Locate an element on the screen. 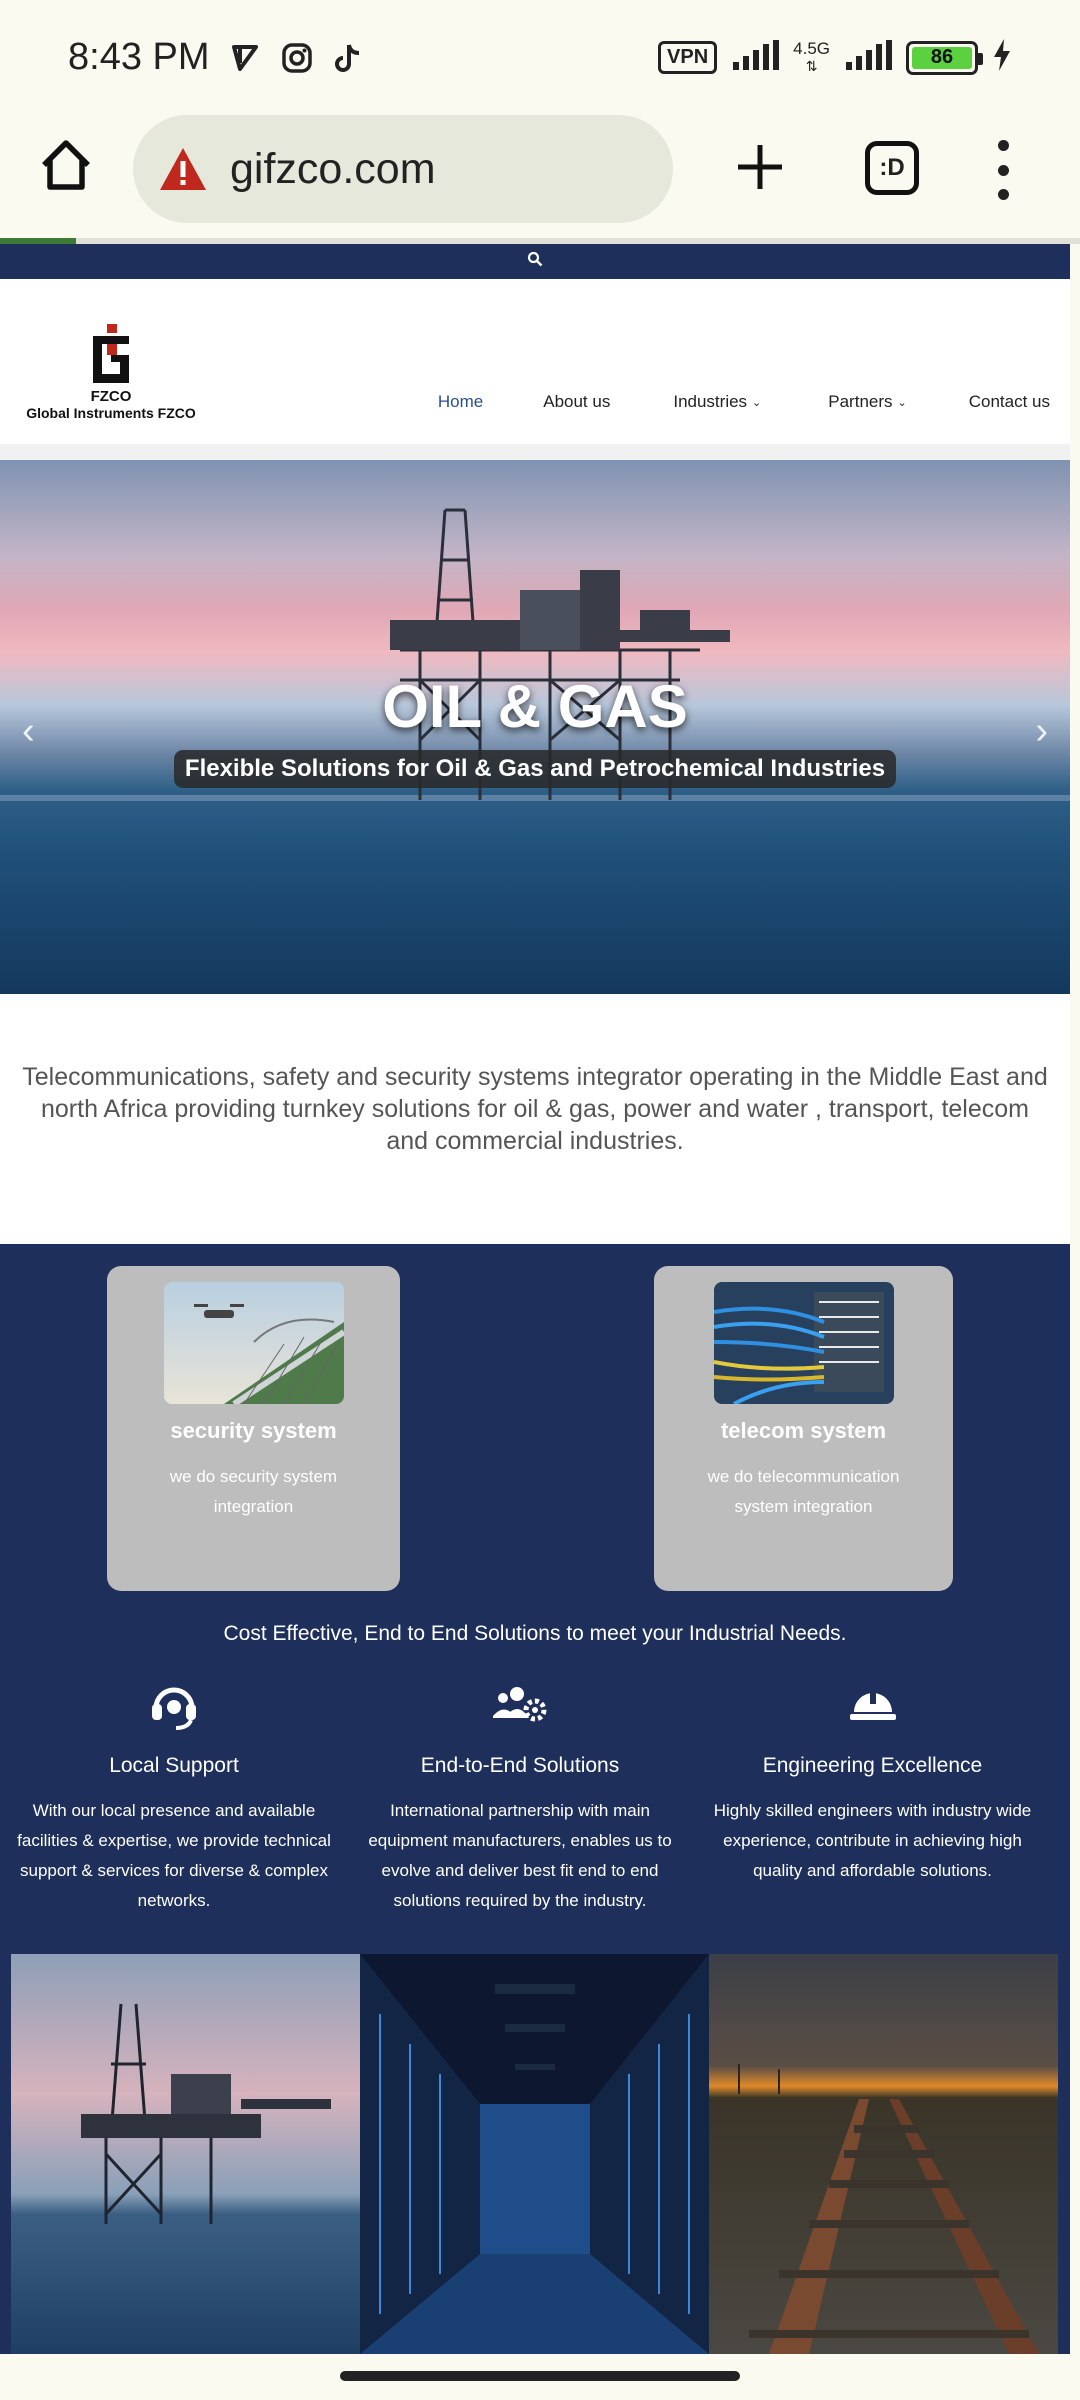 The image size is (1080, 2400). plus-icon is located at coordinates (760, 167).